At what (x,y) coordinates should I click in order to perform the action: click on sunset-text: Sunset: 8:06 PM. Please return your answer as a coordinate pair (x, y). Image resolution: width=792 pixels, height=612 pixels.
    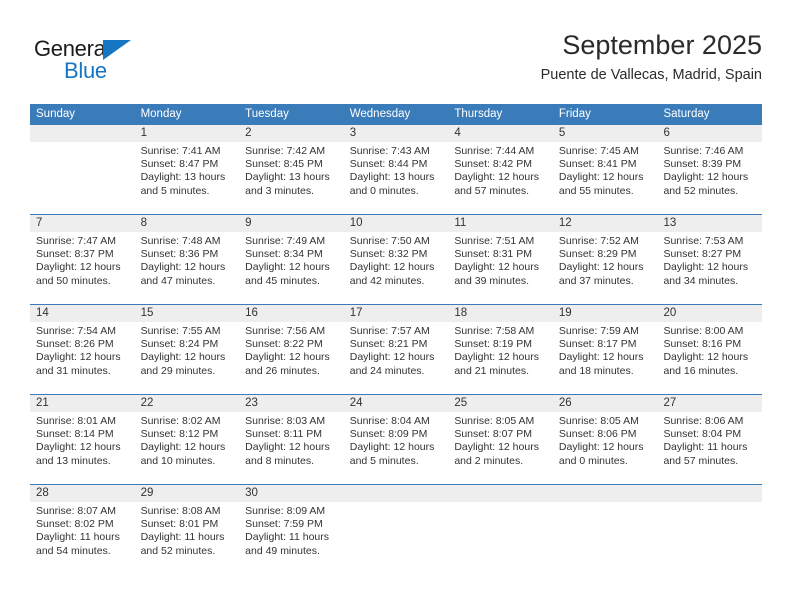
    Looking at the image, I should click on (597, 434).